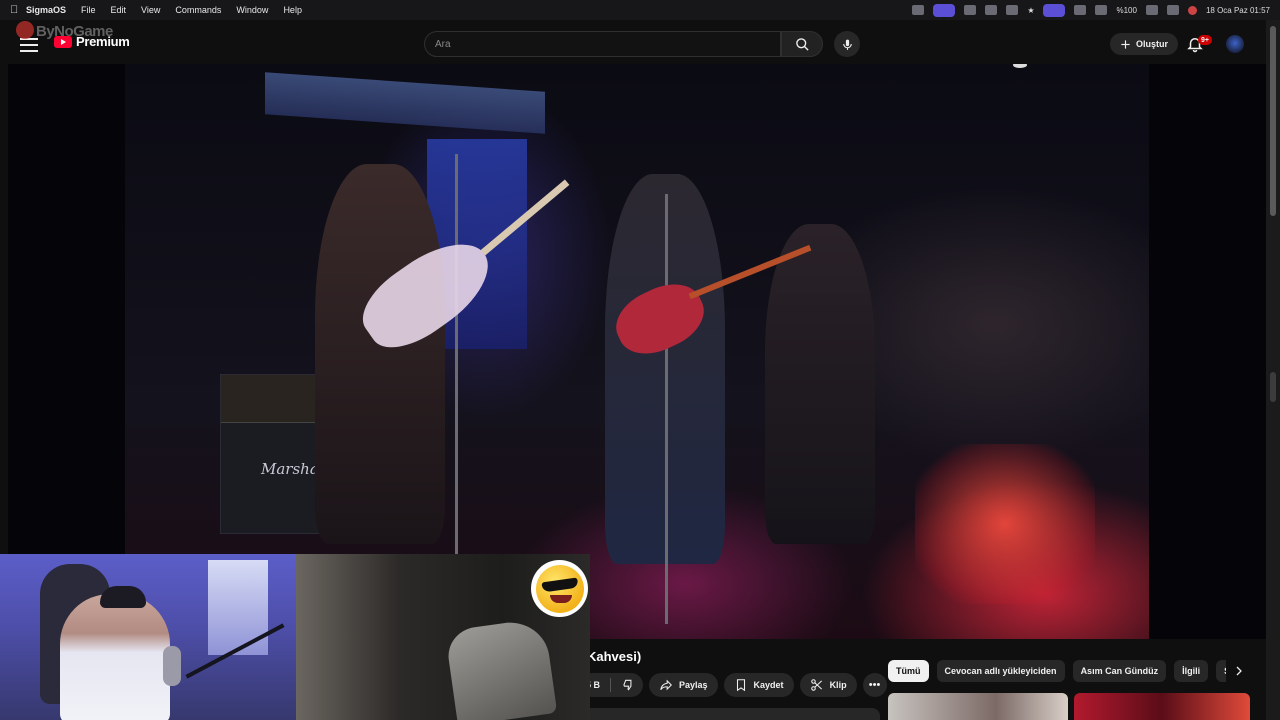 The image size is (1280, 720). I want to click on save-button: Kaydet, so click(758, 685).